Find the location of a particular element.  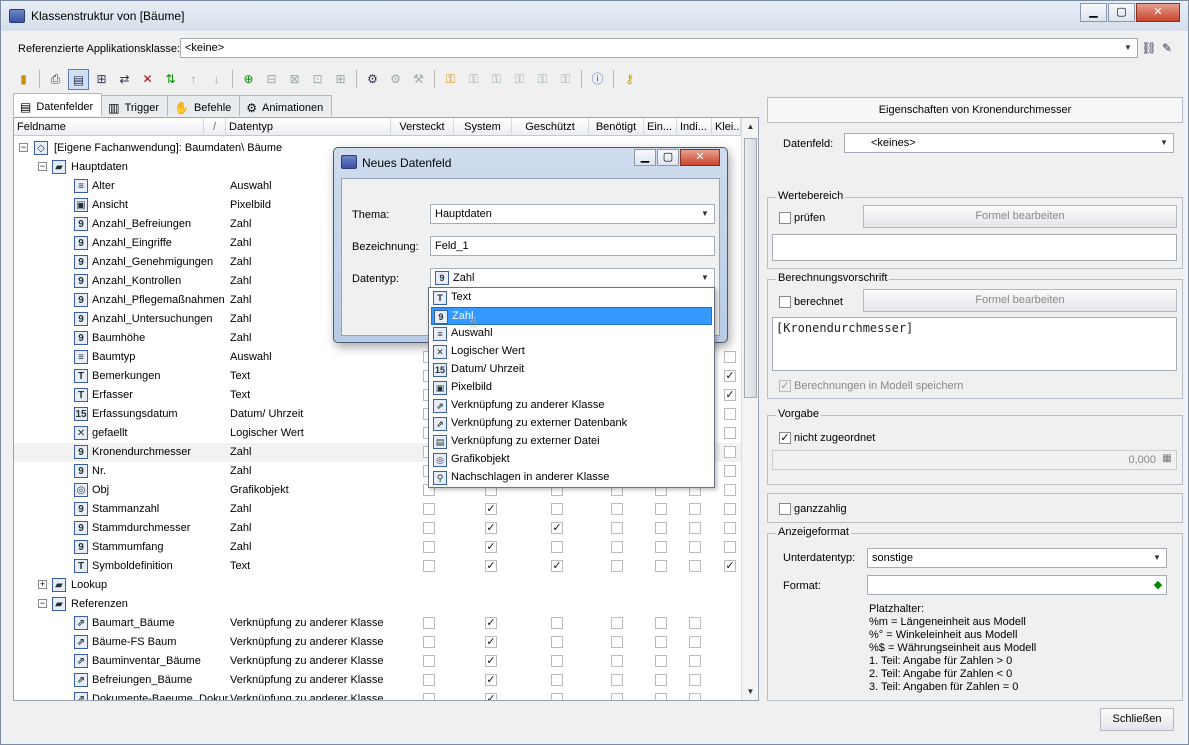

lock-icon-3: ⚿ is located at coordinates (496, 79).